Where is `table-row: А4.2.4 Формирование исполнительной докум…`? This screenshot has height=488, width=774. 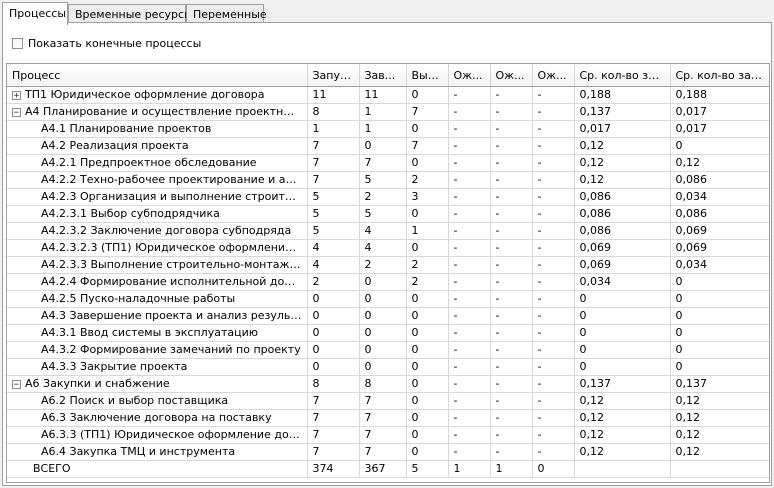
table-row: А4.2.4 Формирование исполнительной докум… is located at coordinates (388, 282).